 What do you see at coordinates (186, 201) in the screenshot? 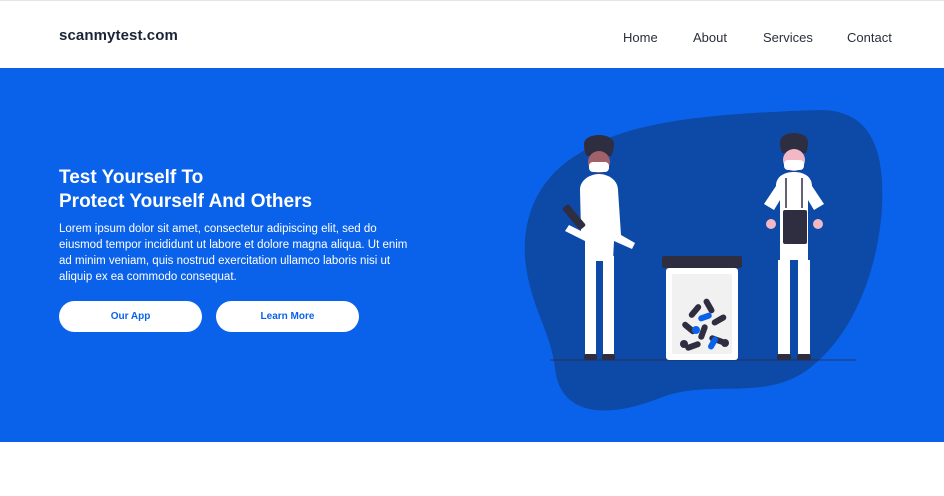
I see `hero-title-line-2: Protect Yourself And Others` at bounding box center [186, 201].